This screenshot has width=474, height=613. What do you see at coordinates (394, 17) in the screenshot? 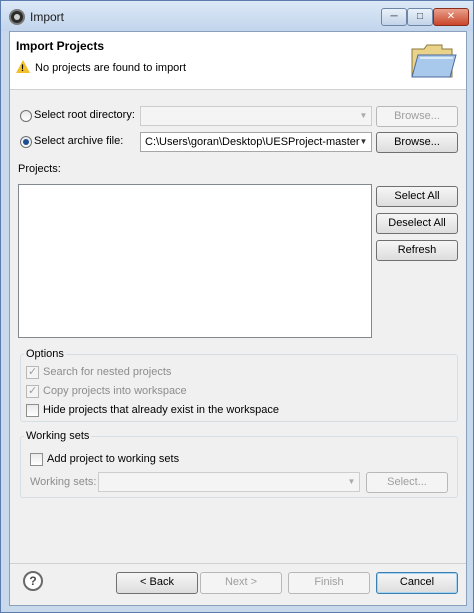
I see `minimize-button: ─` at bounding box center [394, 17].